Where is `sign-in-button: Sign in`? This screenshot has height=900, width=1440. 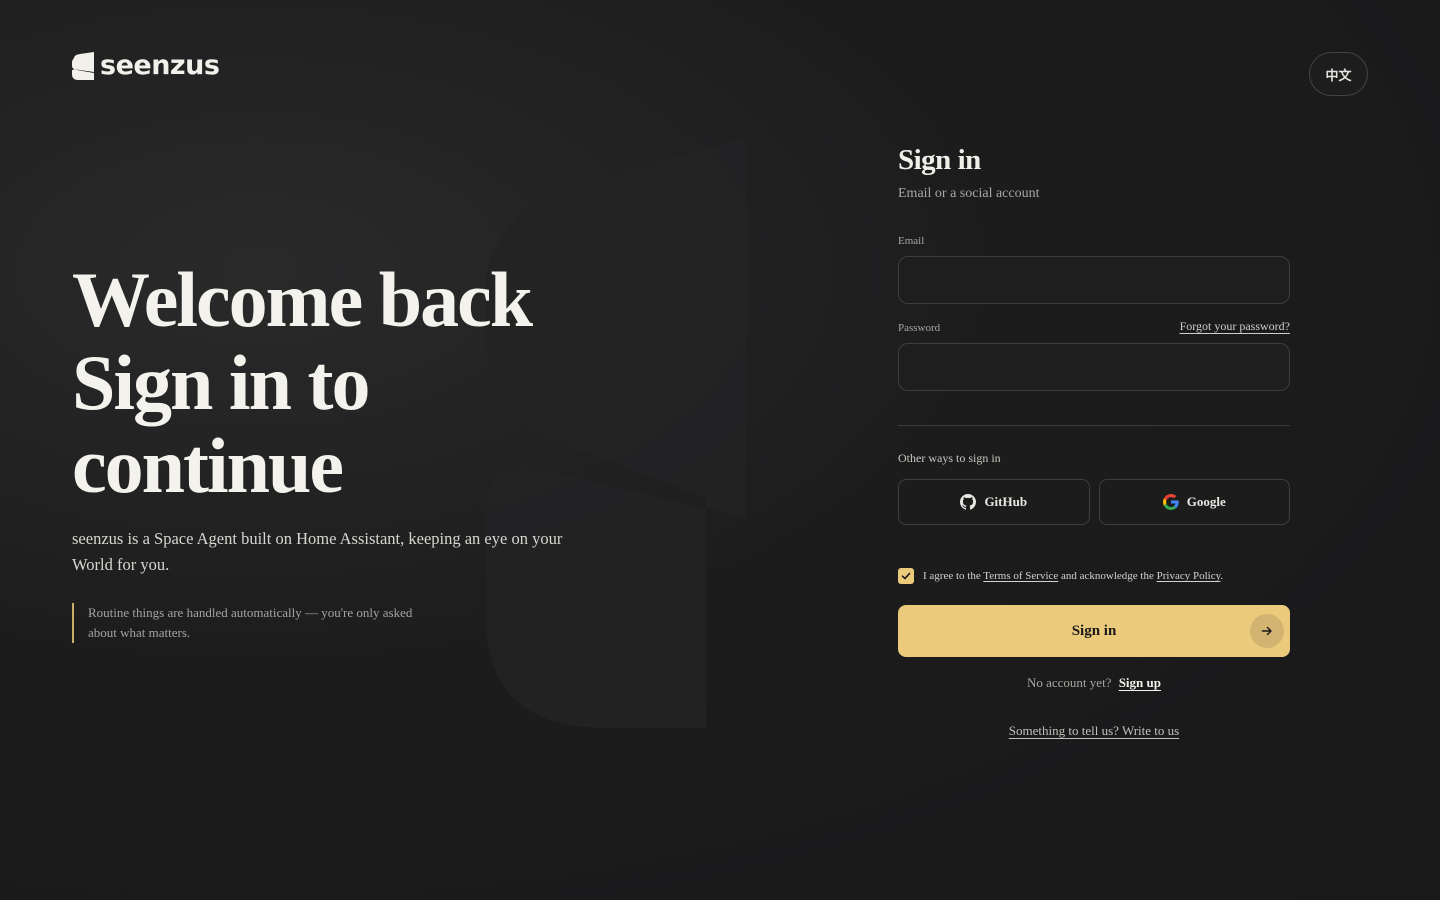 sign-in-button: Sign in is located at coordinates (1094, 631).